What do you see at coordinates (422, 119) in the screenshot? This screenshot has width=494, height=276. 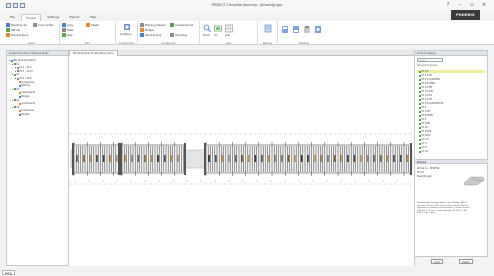 I see `product-list-item: PT 6` at bounding box center [422, 119].